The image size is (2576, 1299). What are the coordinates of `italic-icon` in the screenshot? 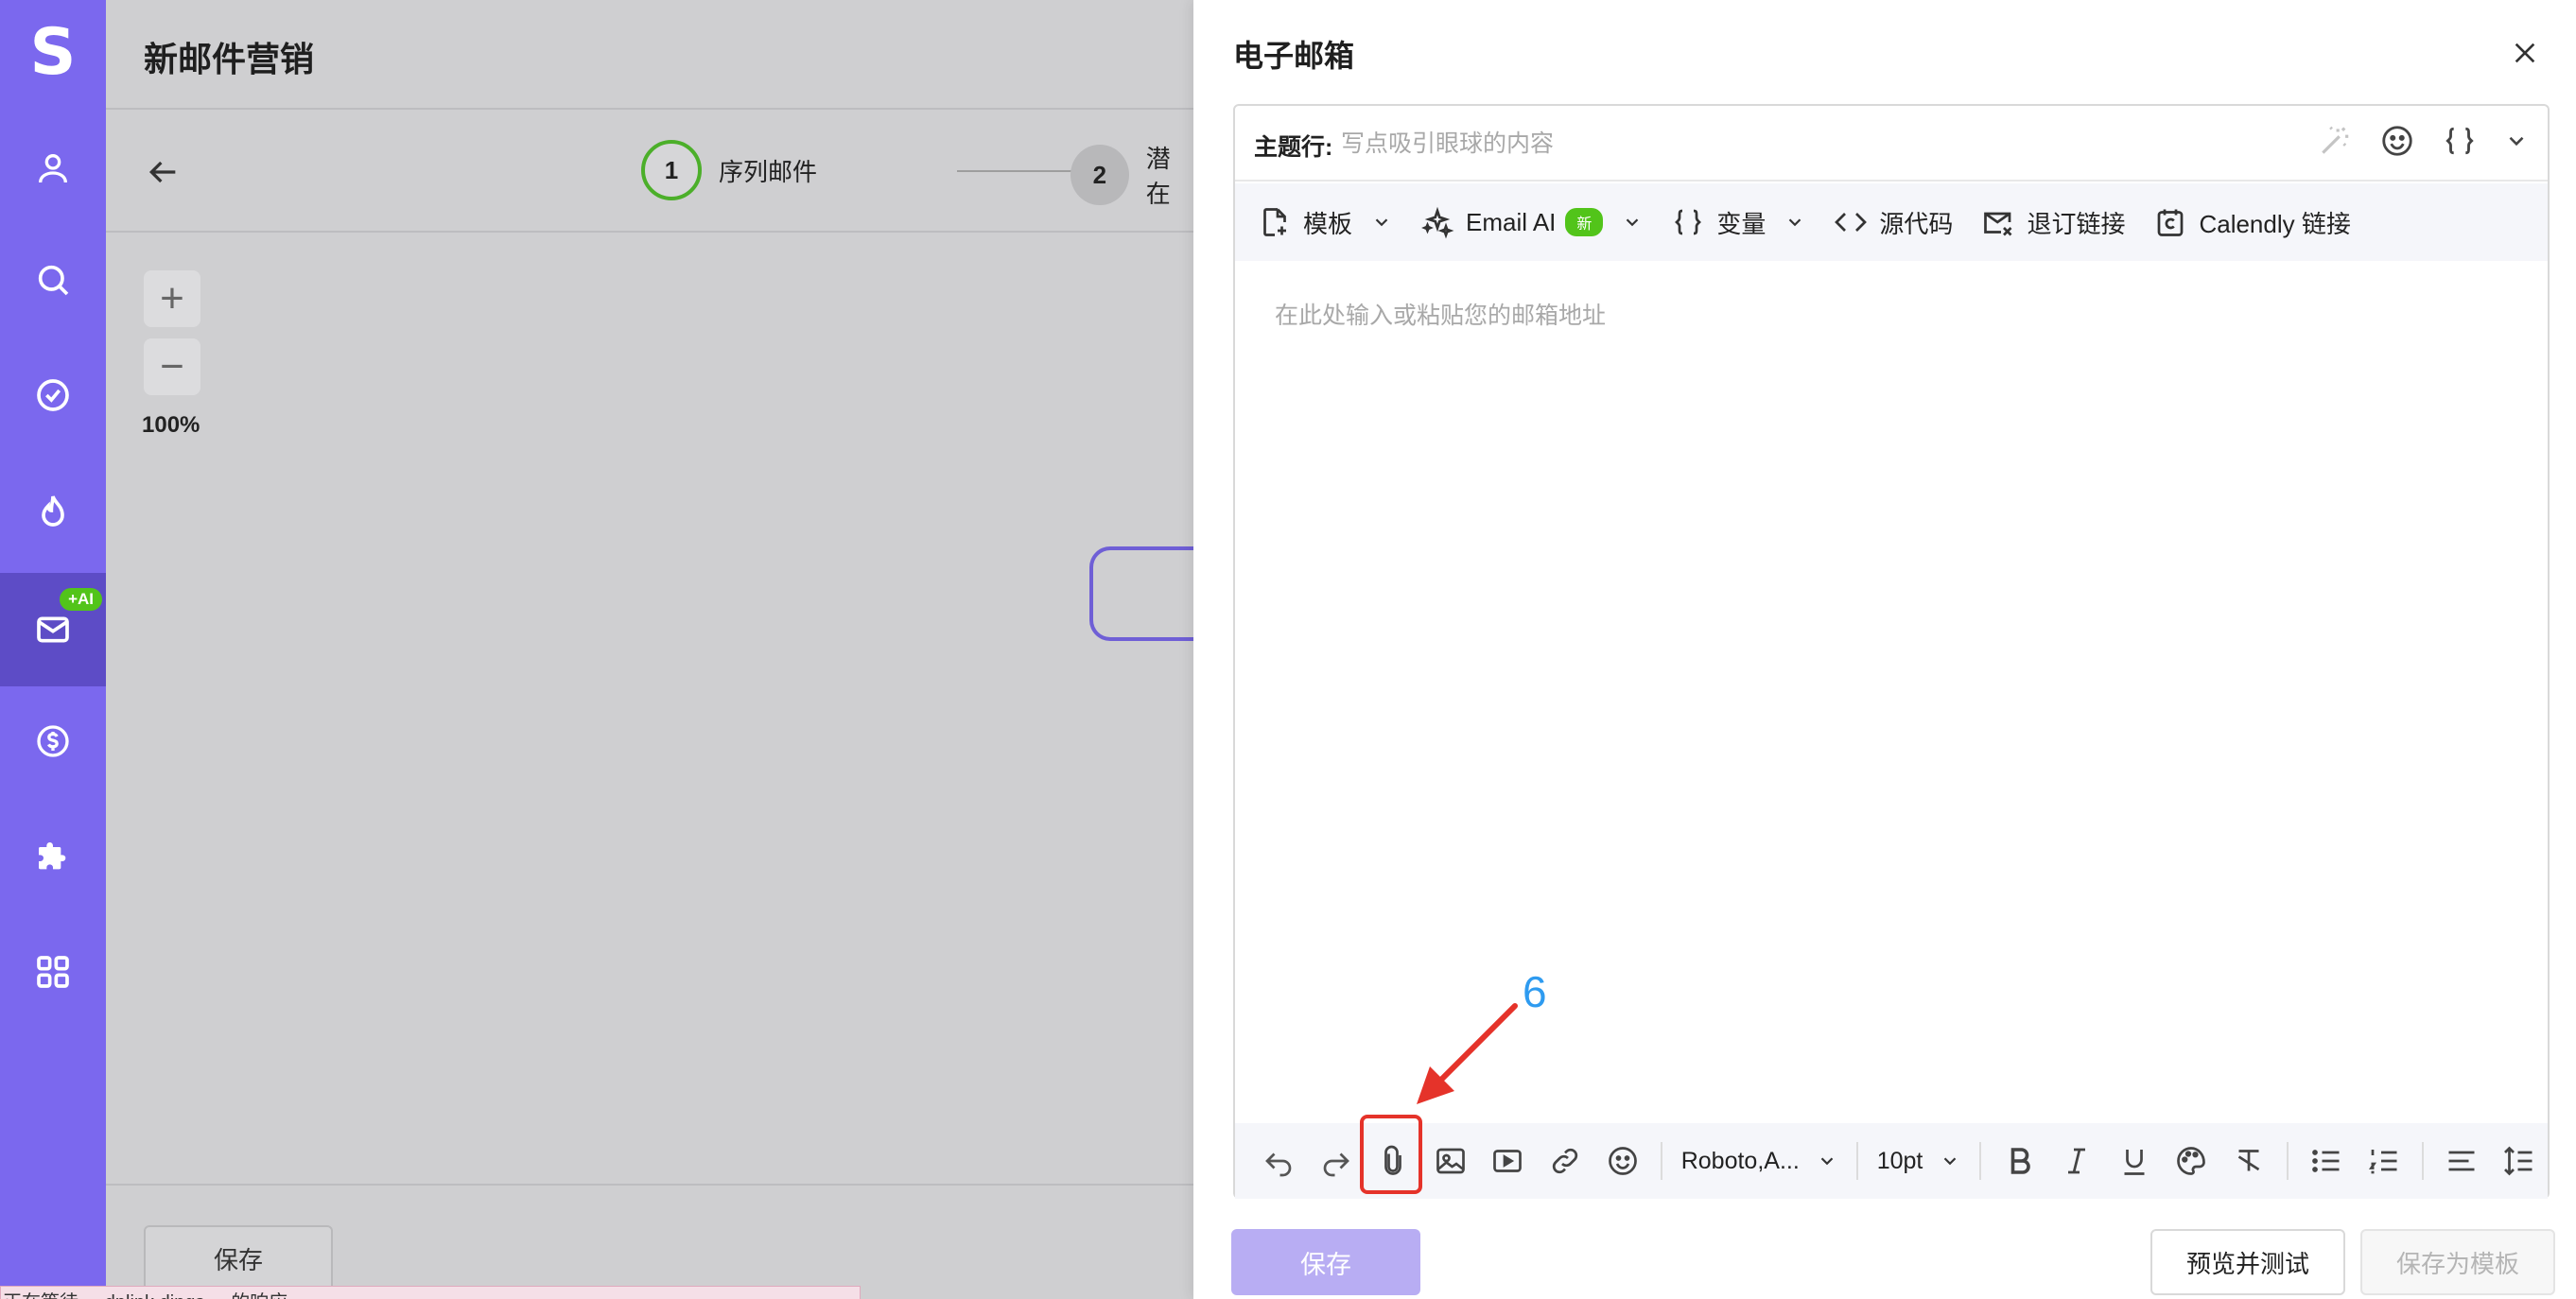 It's located at (2077, 1161).